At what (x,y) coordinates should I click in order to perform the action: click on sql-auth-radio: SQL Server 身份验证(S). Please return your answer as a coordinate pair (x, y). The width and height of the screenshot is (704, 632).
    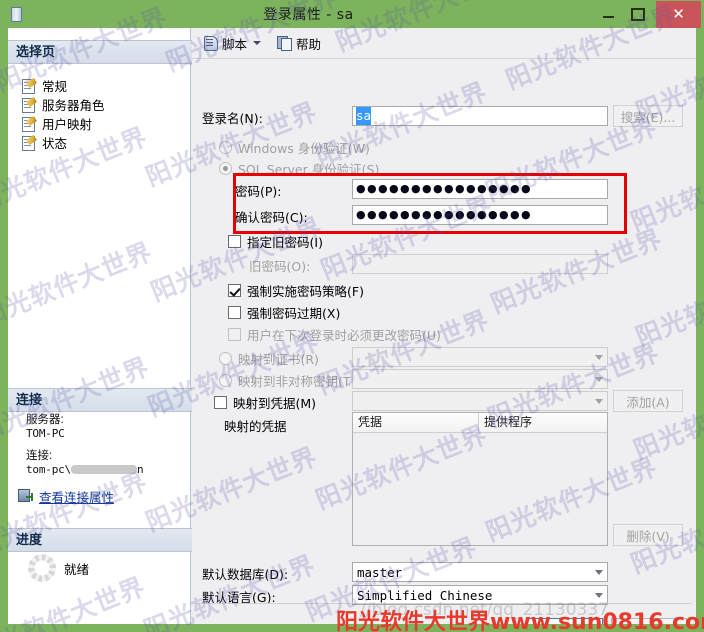
    Looking at the image, I should click on (299, 168).